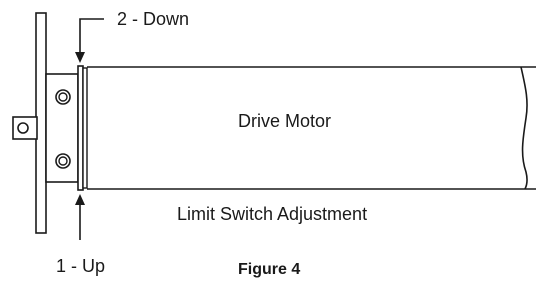 Image resolution: width=536 pixels, height=284 pixels. What do you see at coordinates (23, 128) in the screenshot?
I see `mounting-tab-hole` at bounding box center [23, 128].